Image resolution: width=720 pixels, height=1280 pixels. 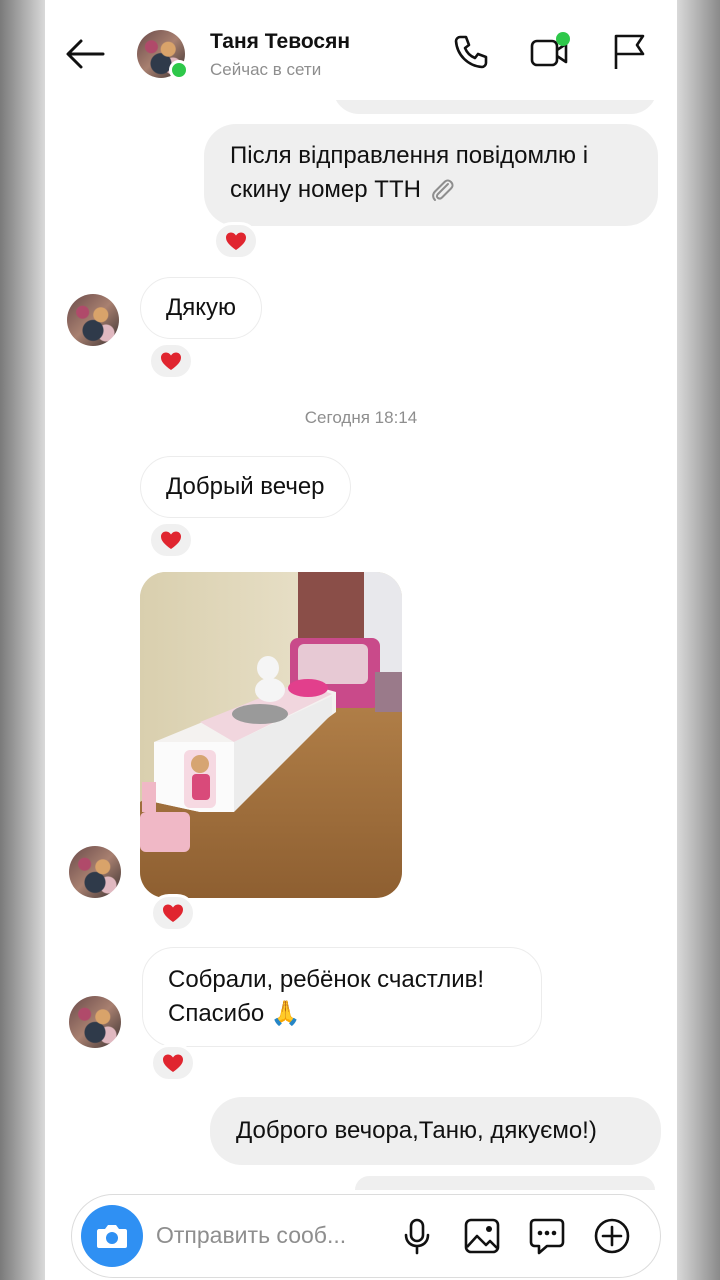 I want to click on camera-button, so click(x=112, y=1236).